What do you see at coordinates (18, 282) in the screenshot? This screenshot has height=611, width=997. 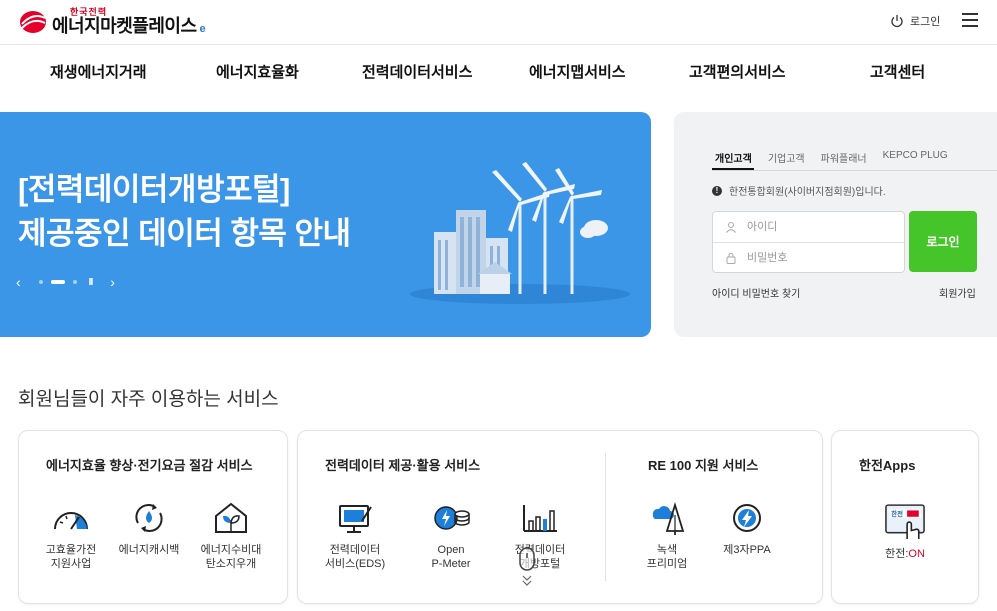 I see `hero-prev-button: ‹` at bounding box center [18, 282].